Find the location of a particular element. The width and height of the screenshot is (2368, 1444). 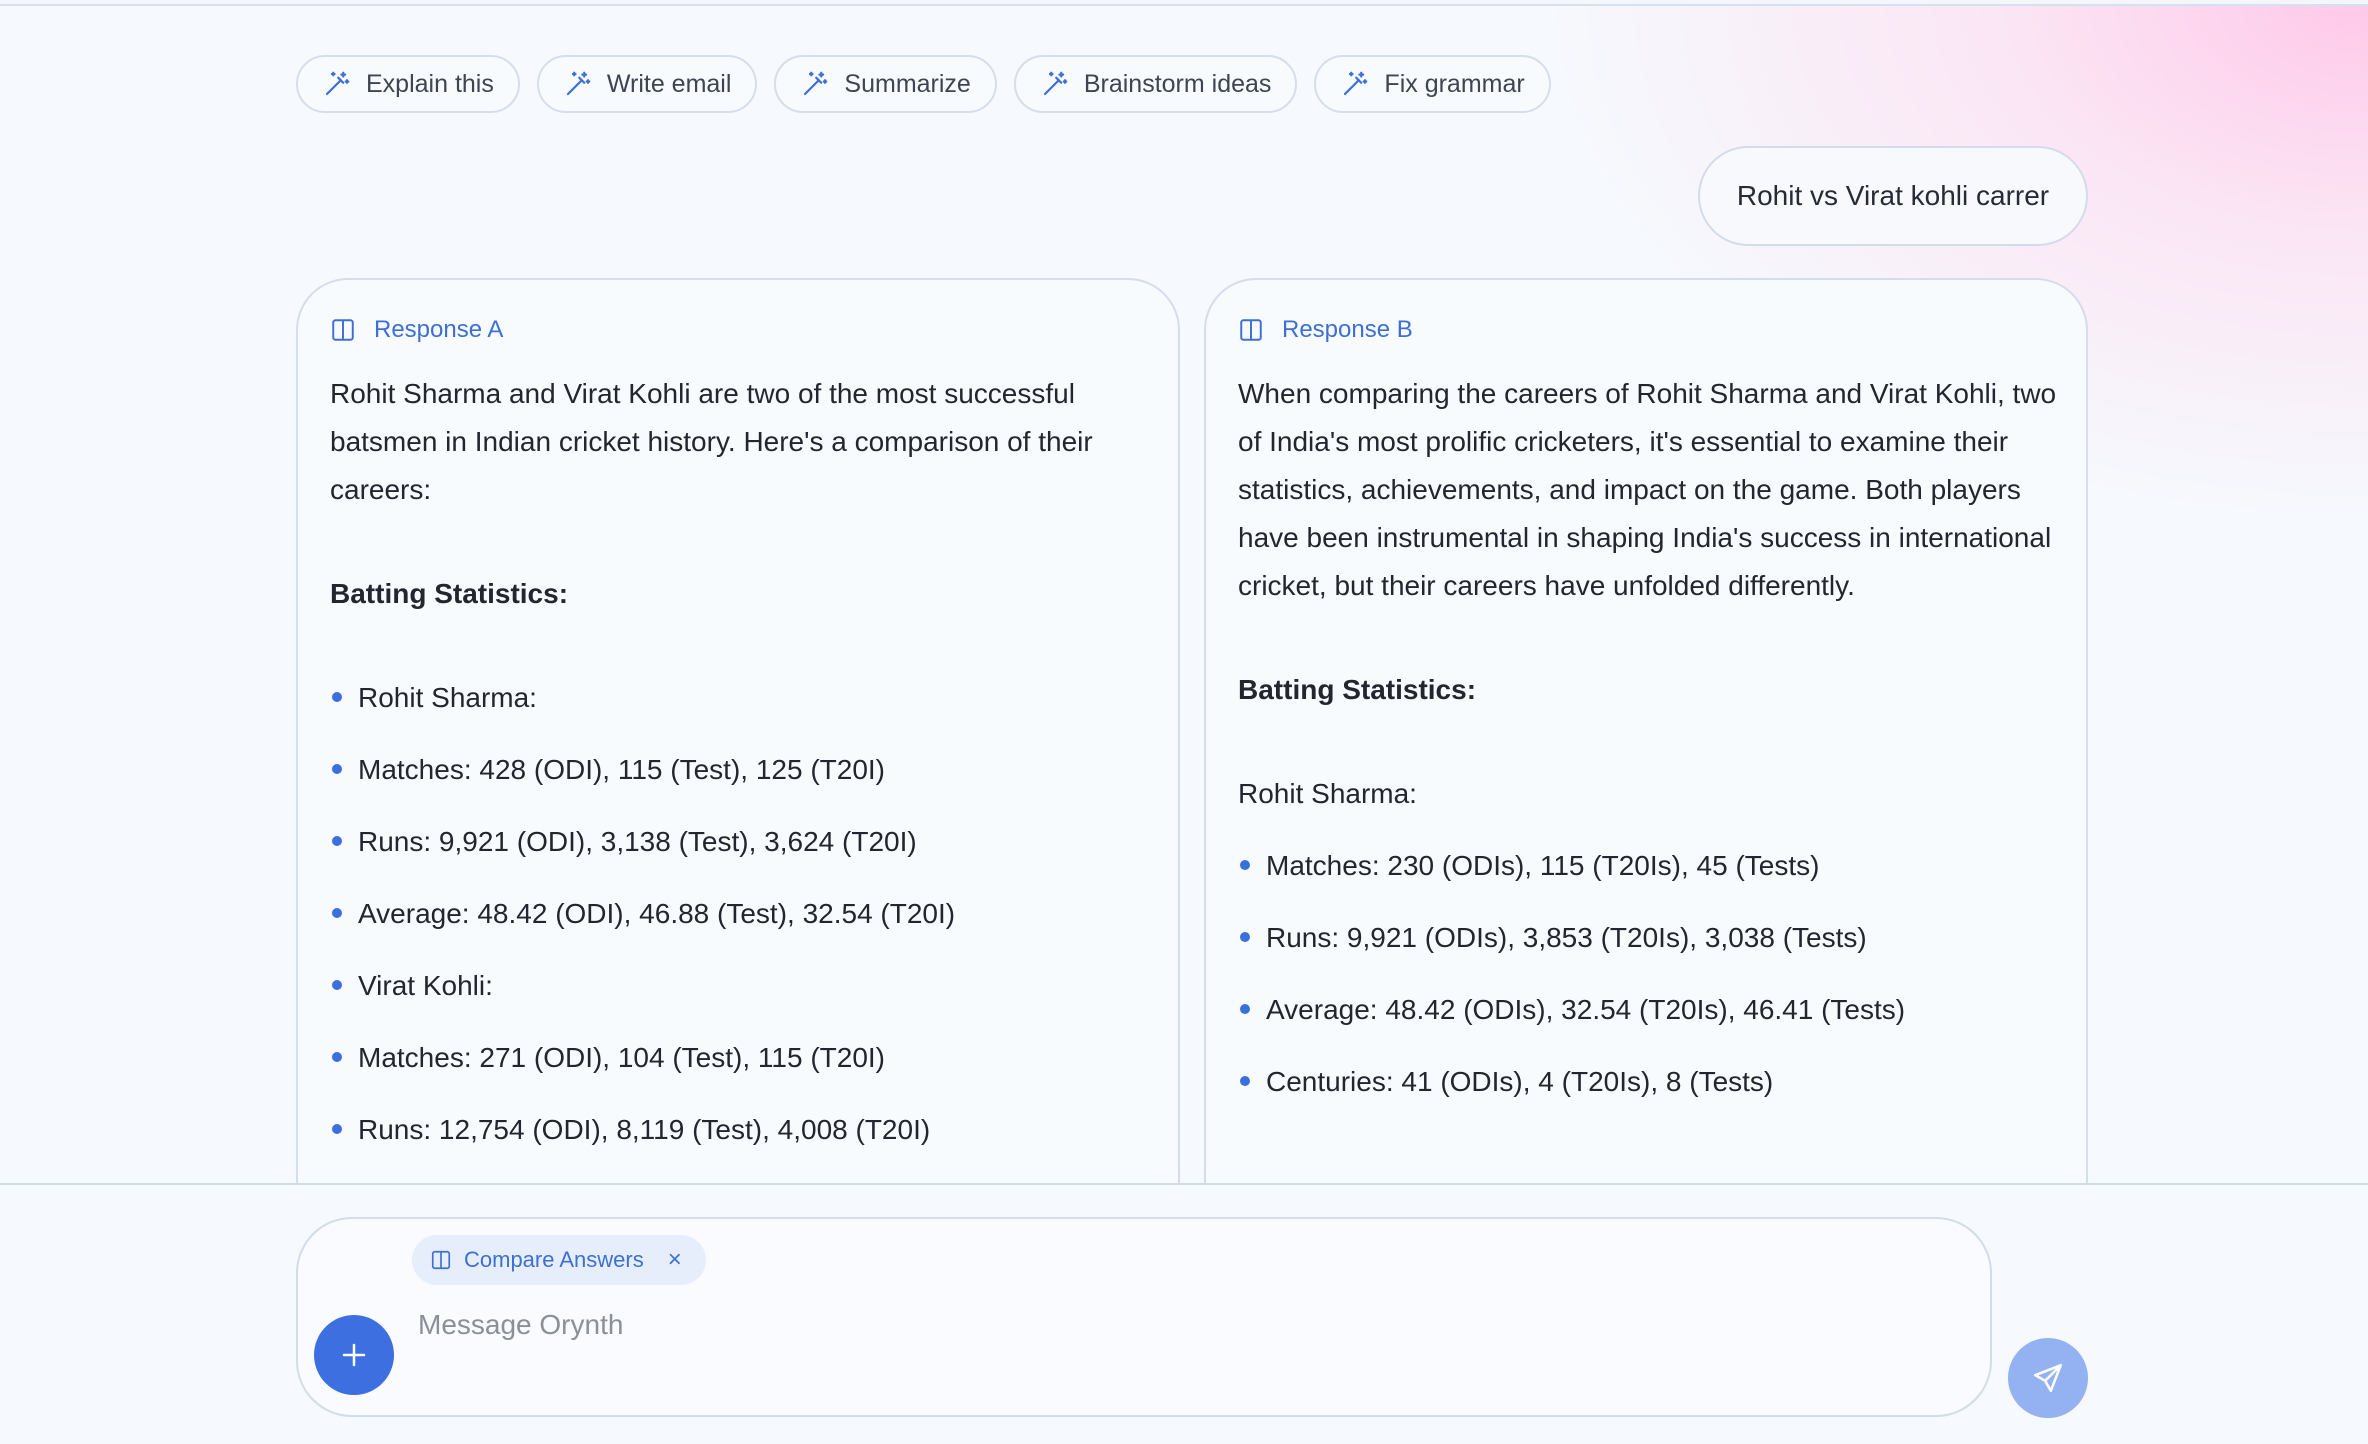

chip-explain-this: Explain this is located at coordinates (408, 84).